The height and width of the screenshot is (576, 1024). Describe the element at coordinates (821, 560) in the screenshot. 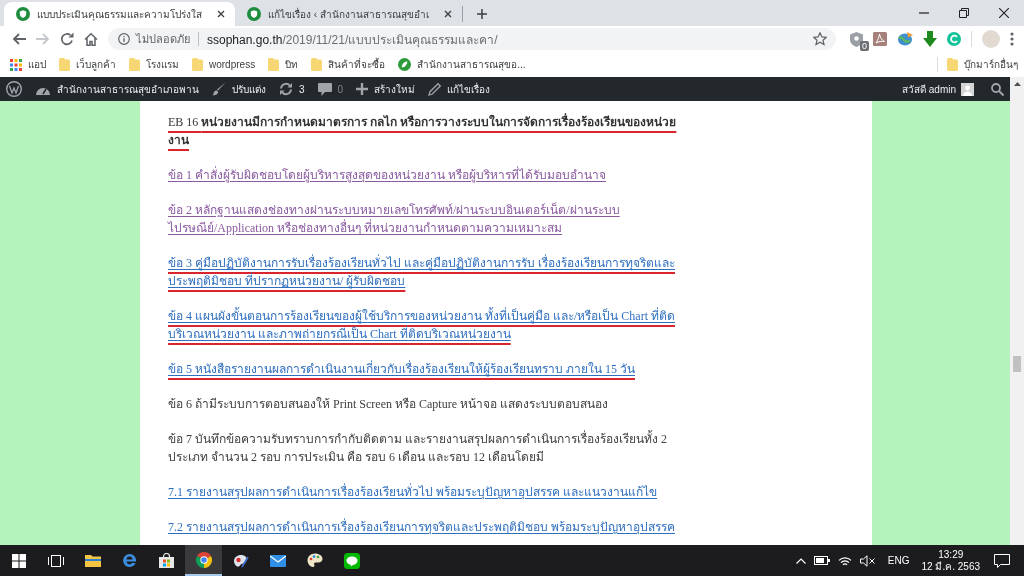

I see `battery-icon` at that location.